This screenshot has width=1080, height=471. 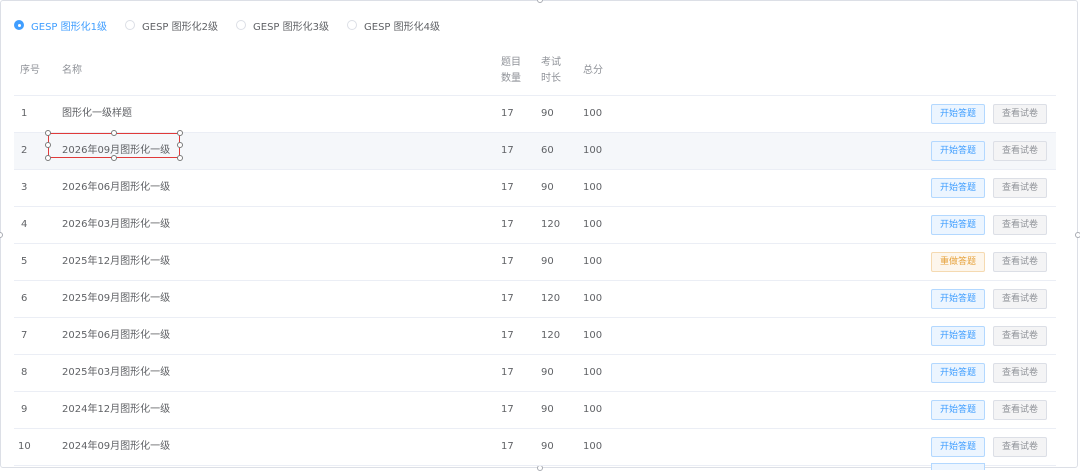 I want to click on table-row: 3 2026年06月图形化一级 17 90 100 开始答题 查看试卷, so click(x=535, y=188).